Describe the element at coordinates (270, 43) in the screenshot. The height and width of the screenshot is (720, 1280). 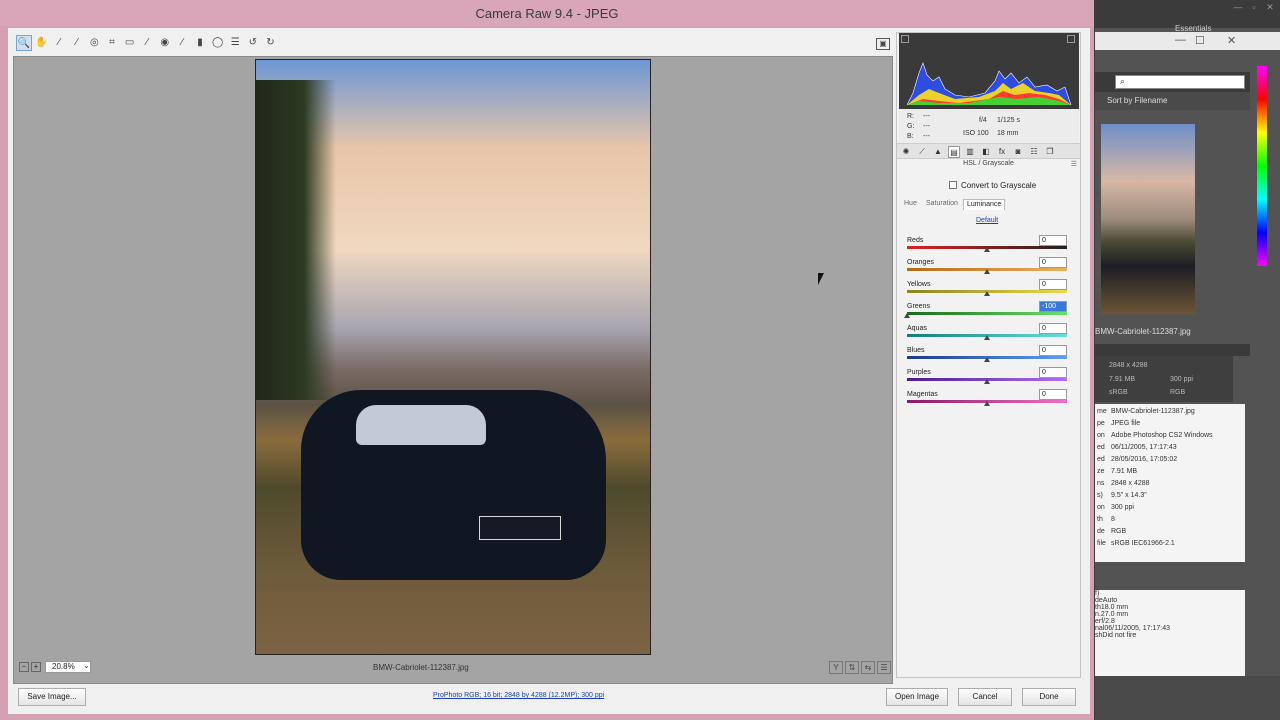
I see `rotate-right-tool-icon: ↻` at that location.